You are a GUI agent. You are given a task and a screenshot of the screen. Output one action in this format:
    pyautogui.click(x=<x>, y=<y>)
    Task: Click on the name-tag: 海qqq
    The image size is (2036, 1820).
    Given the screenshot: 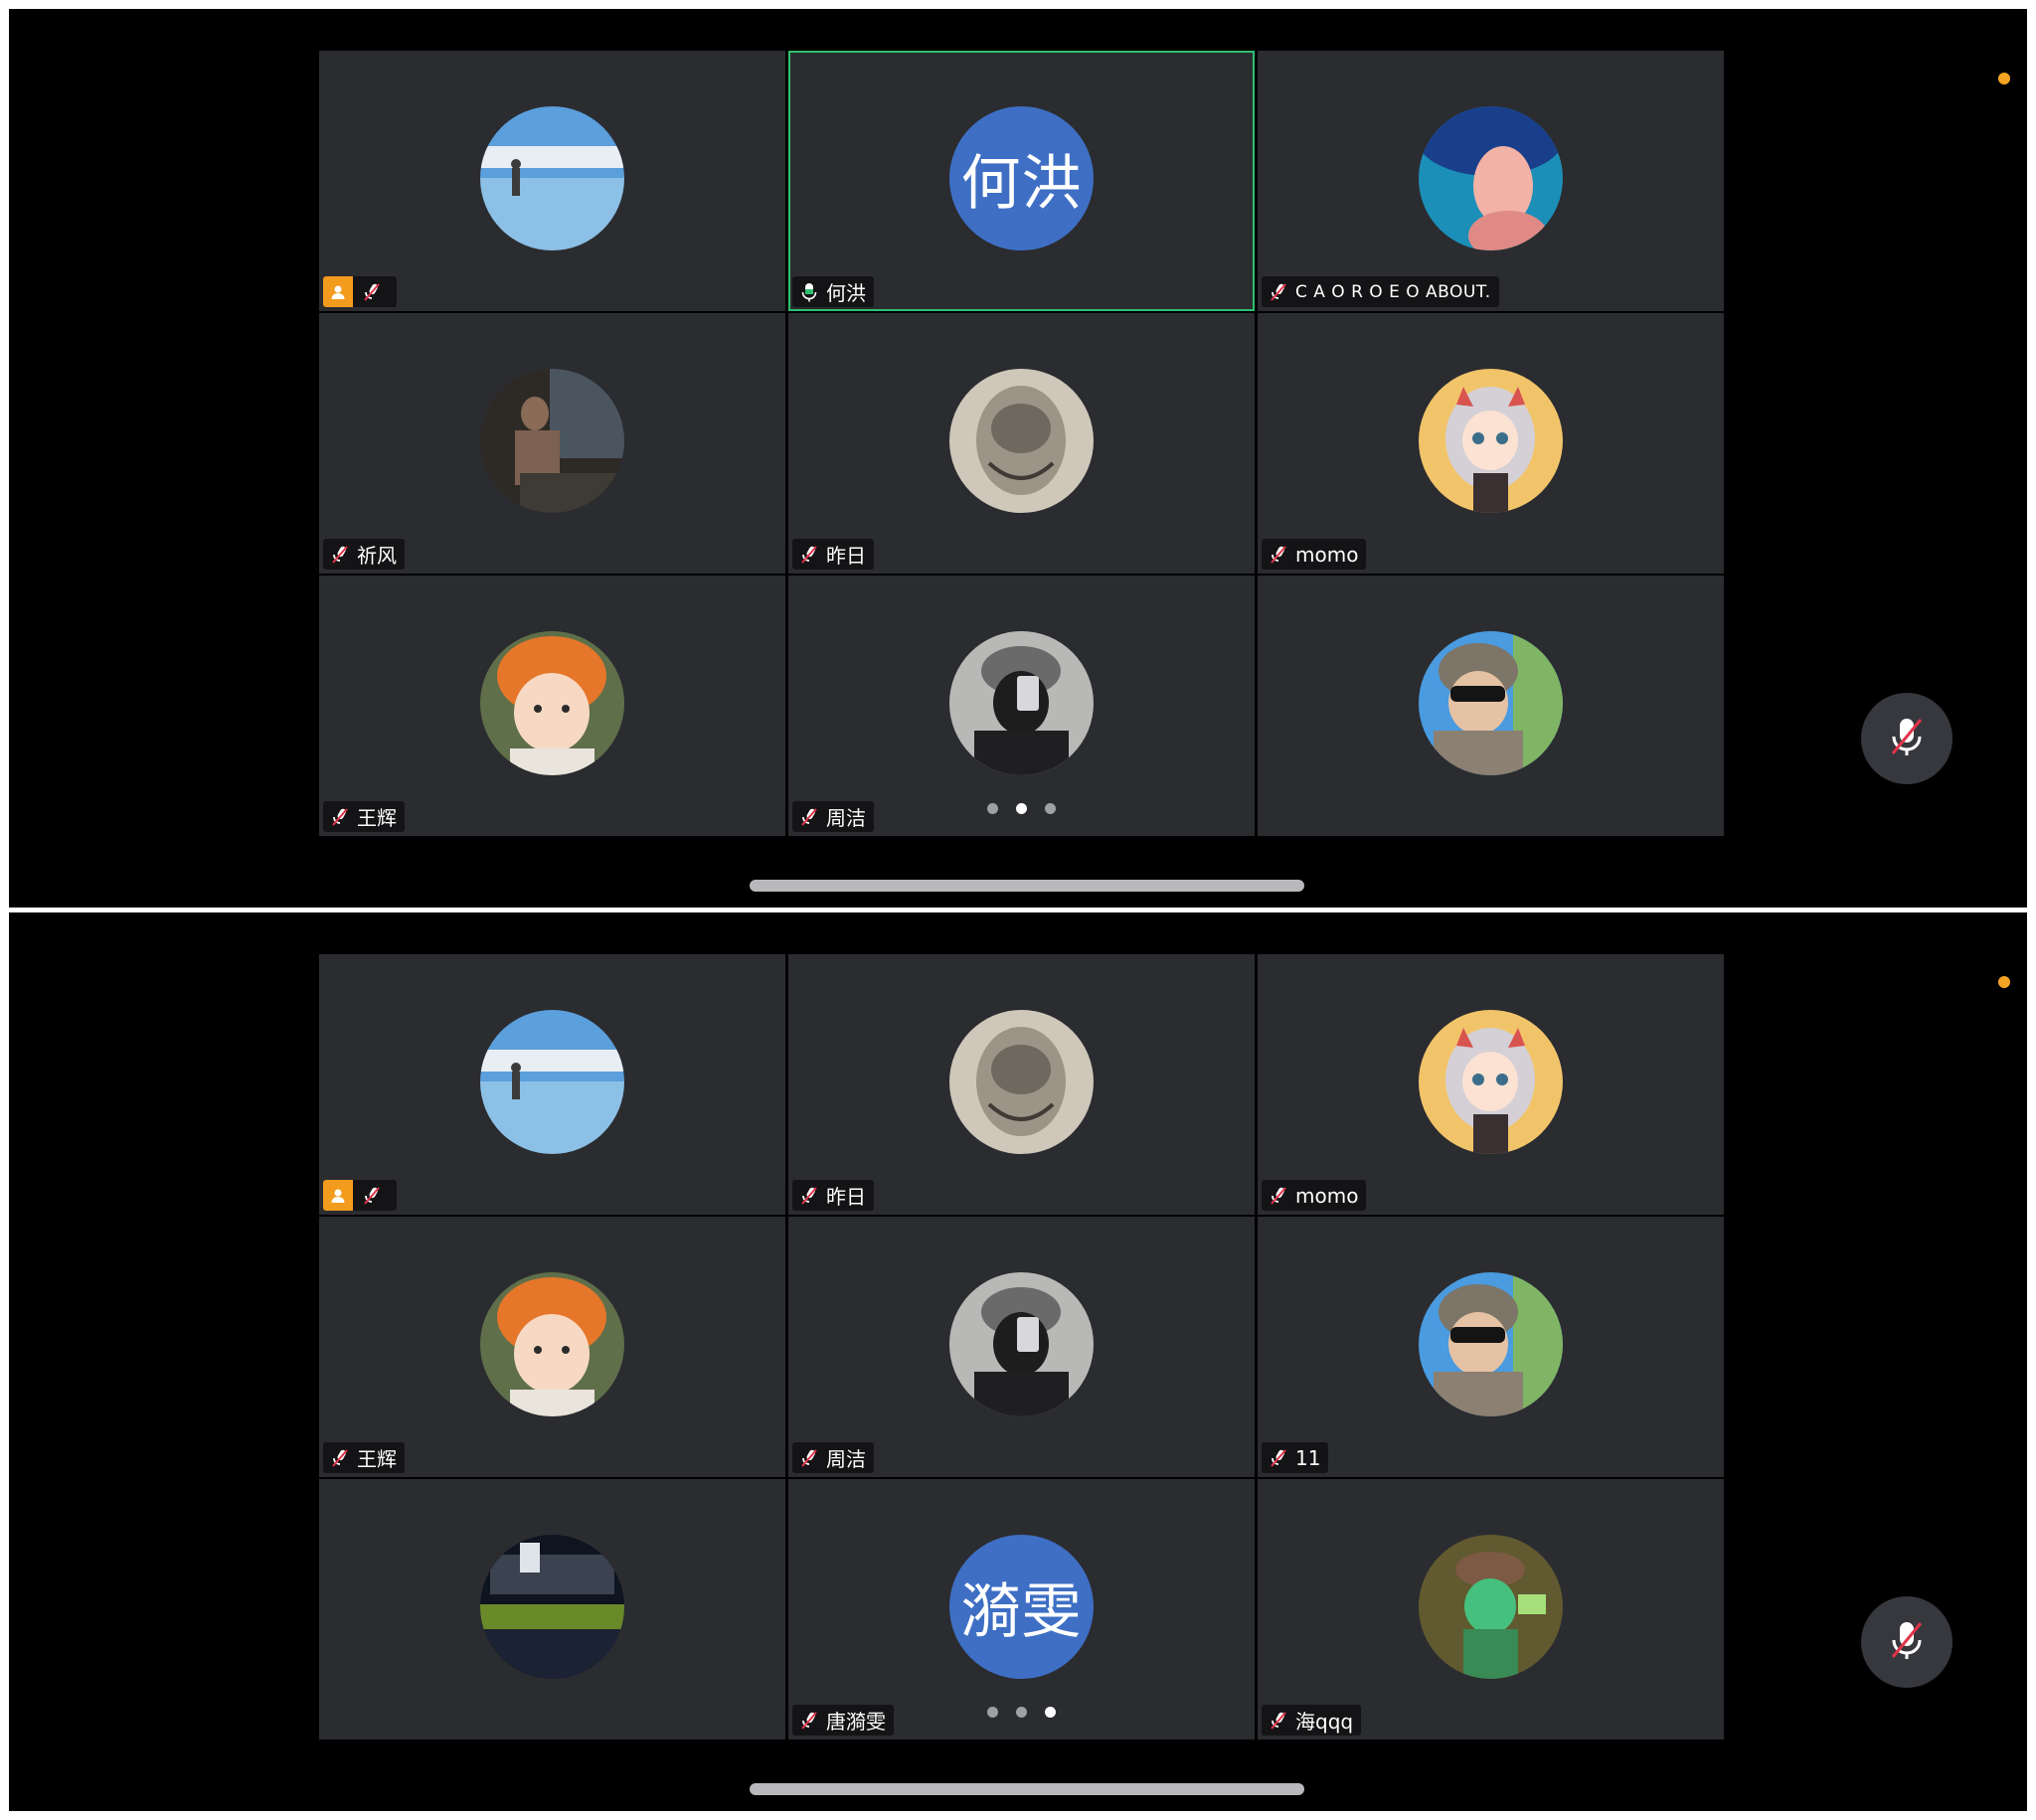 What is the action you would take?
    pyautogui.click(x=1312, y=1720)
    